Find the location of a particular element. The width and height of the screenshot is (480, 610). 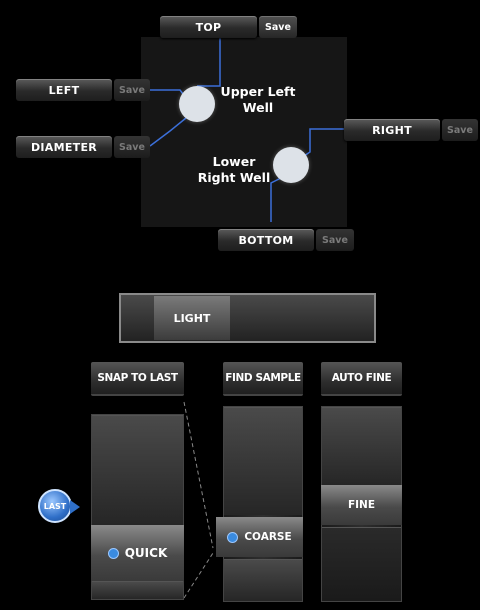

upper-left-well-circle is located at coordinates (197, 104).